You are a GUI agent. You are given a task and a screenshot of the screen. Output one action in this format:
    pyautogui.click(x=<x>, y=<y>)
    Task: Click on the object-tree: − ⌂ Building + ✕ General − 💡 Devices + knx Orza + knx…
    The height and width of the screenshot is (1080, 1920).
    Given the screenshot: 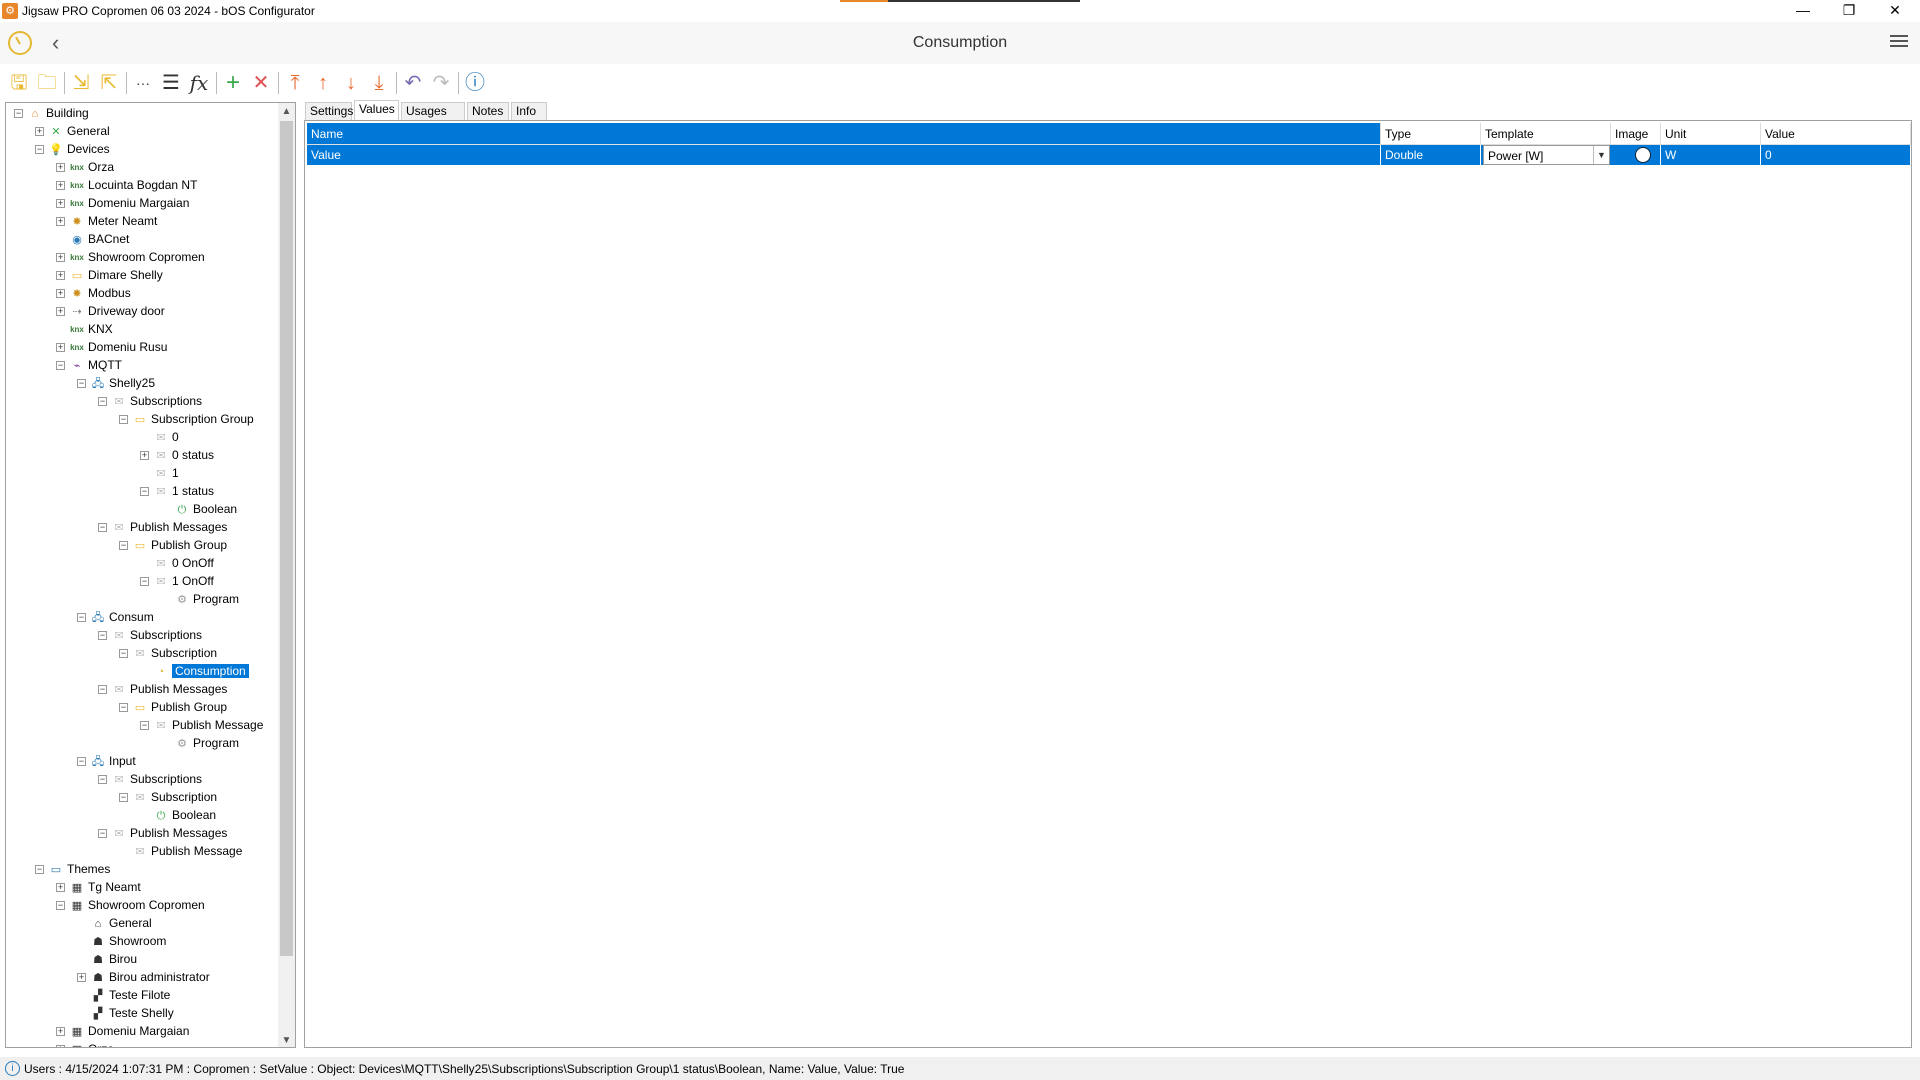 What is the action you would take?
    pyautogui.click(x=150, y=575)
    